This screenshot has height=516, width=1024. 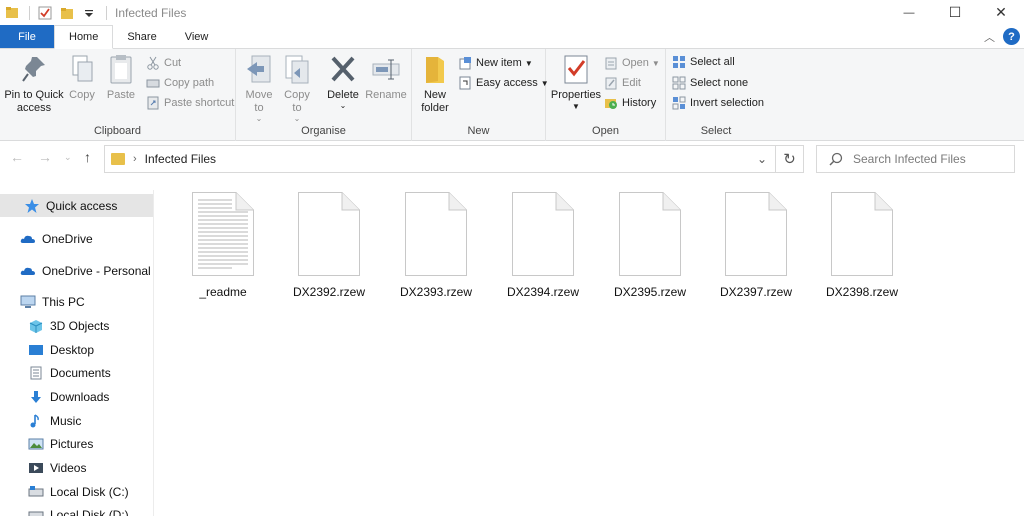 I want to click on invert-selection-icon, so click(x=679, y=103).